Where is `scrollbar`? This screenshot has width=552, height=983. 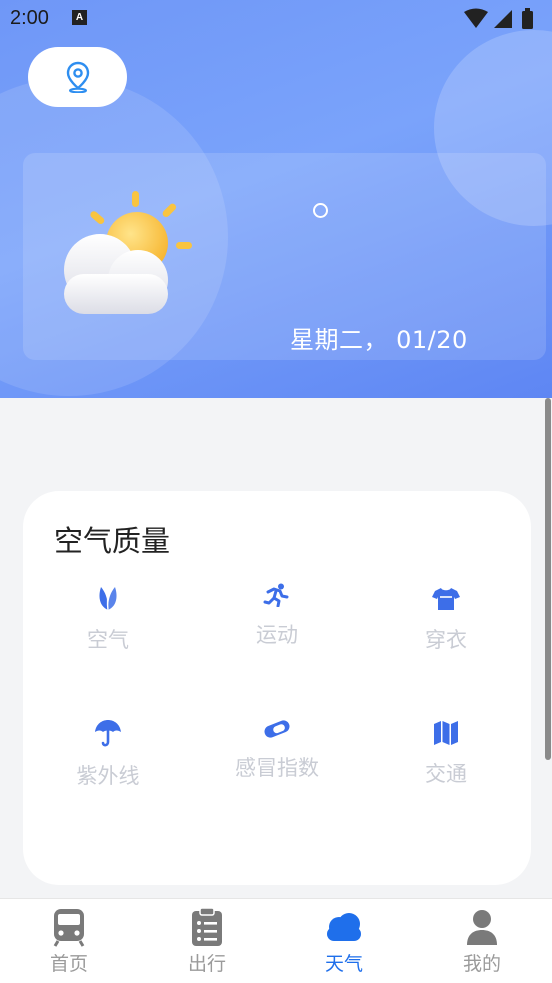
scrollbar is located at coordinates (548, 579).